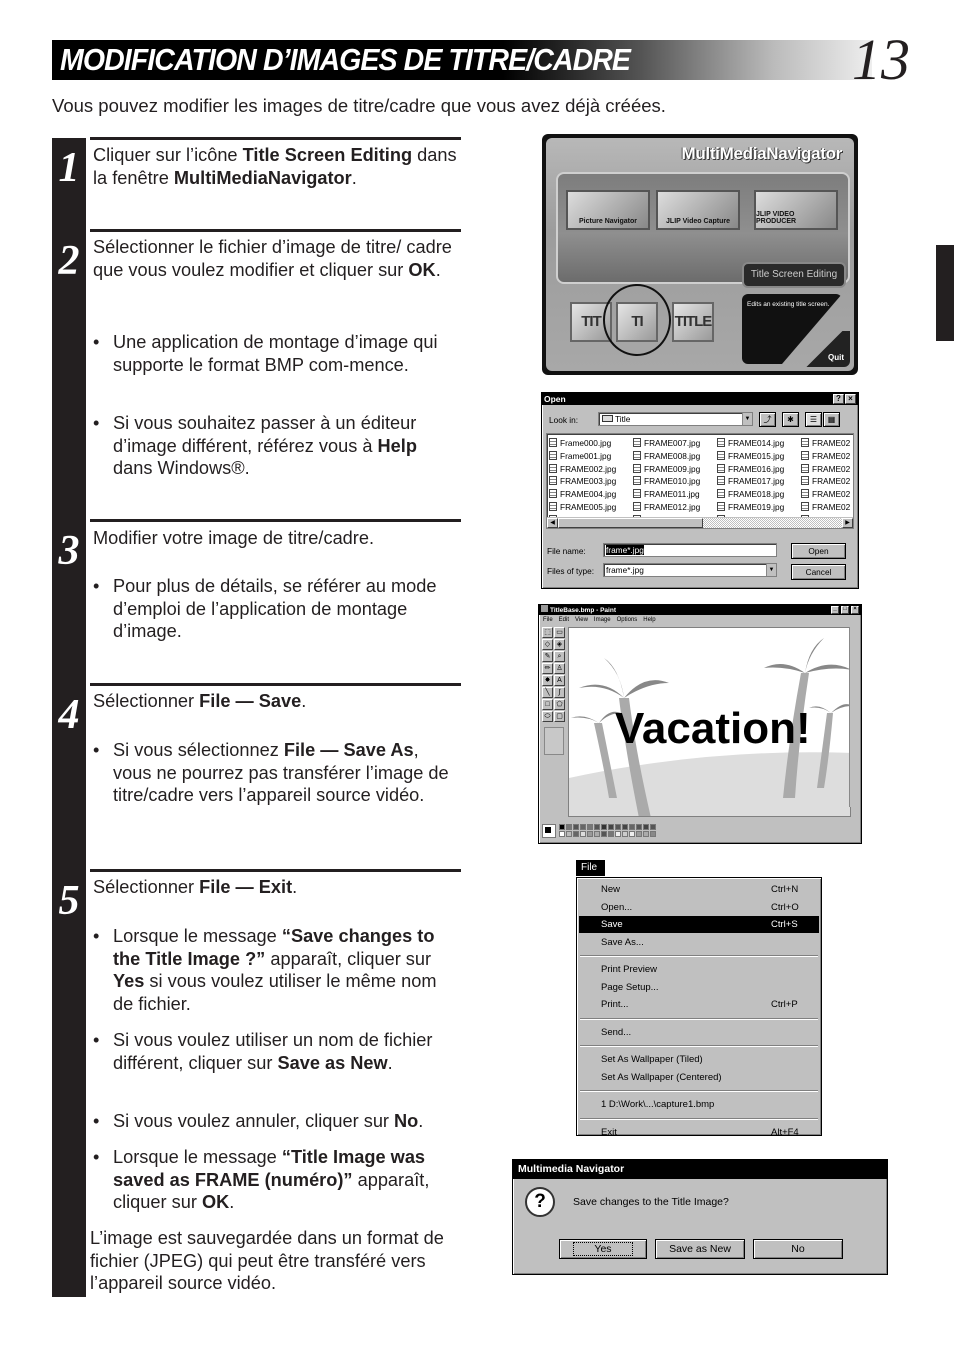 This screenshot has width=954, height=1355. Describe the element at coordinates (818, 572) in the screenshot. I see `cancel-button: Cancel` at that location.